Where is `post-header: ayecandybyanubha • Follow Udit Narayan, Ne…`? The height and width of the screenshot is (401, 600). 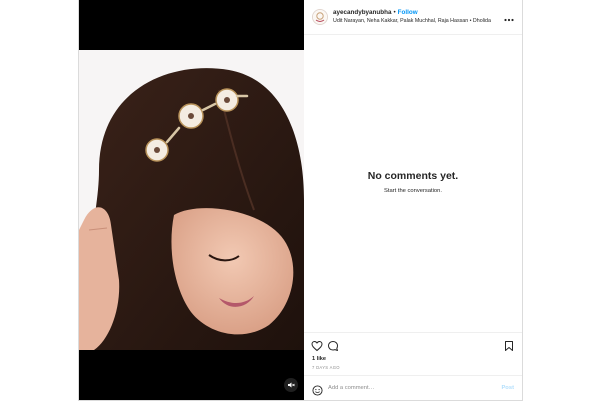
post-header: ayecandybyanubha • Follow Udit Narayan, Ne… is located at coordinates (413, 17).